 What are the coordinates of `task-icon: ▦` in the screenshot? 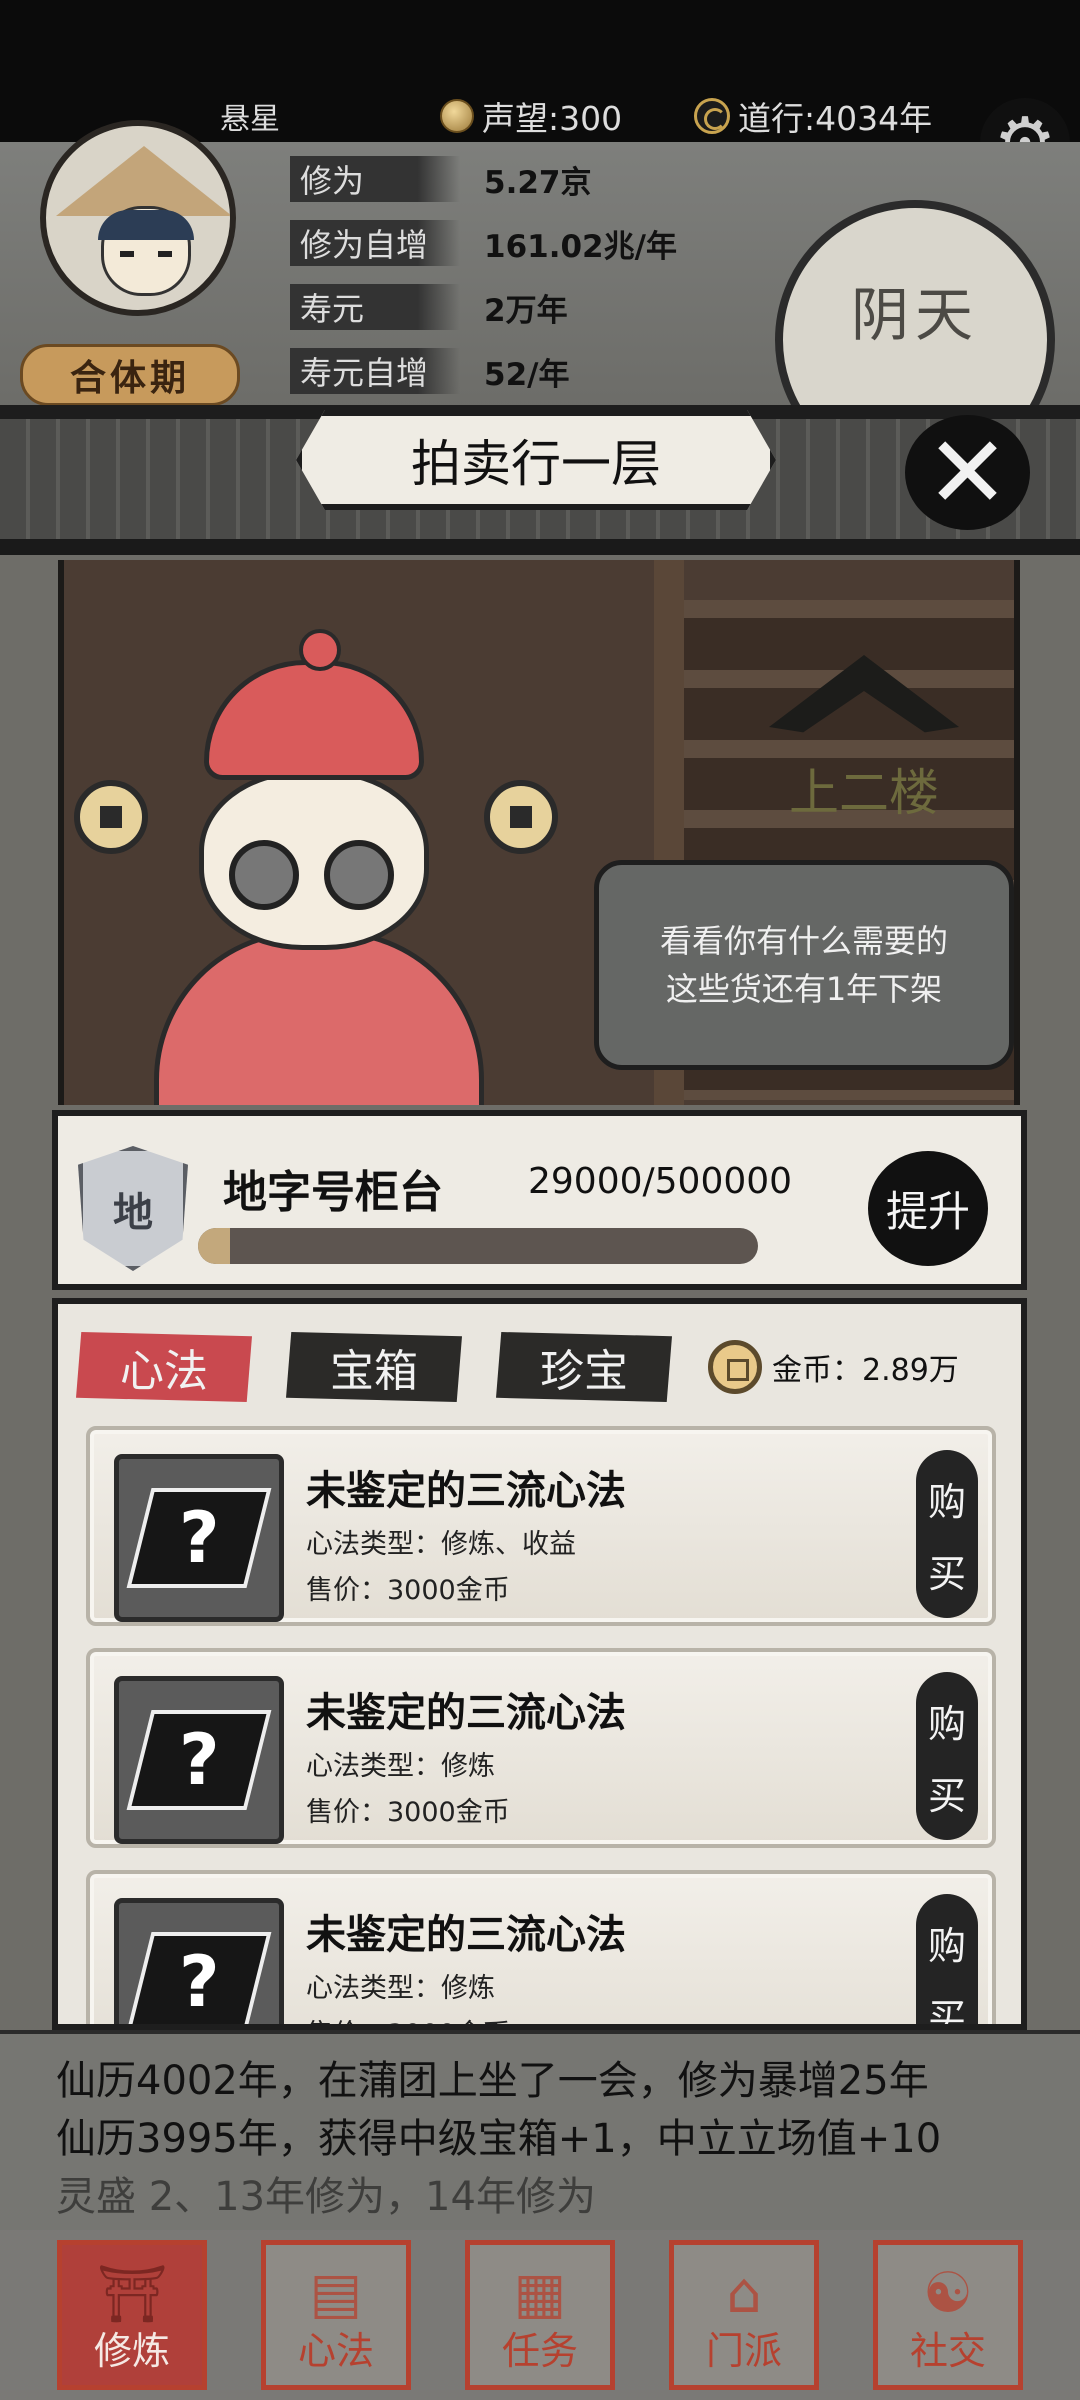 It's located at (540, 2293).